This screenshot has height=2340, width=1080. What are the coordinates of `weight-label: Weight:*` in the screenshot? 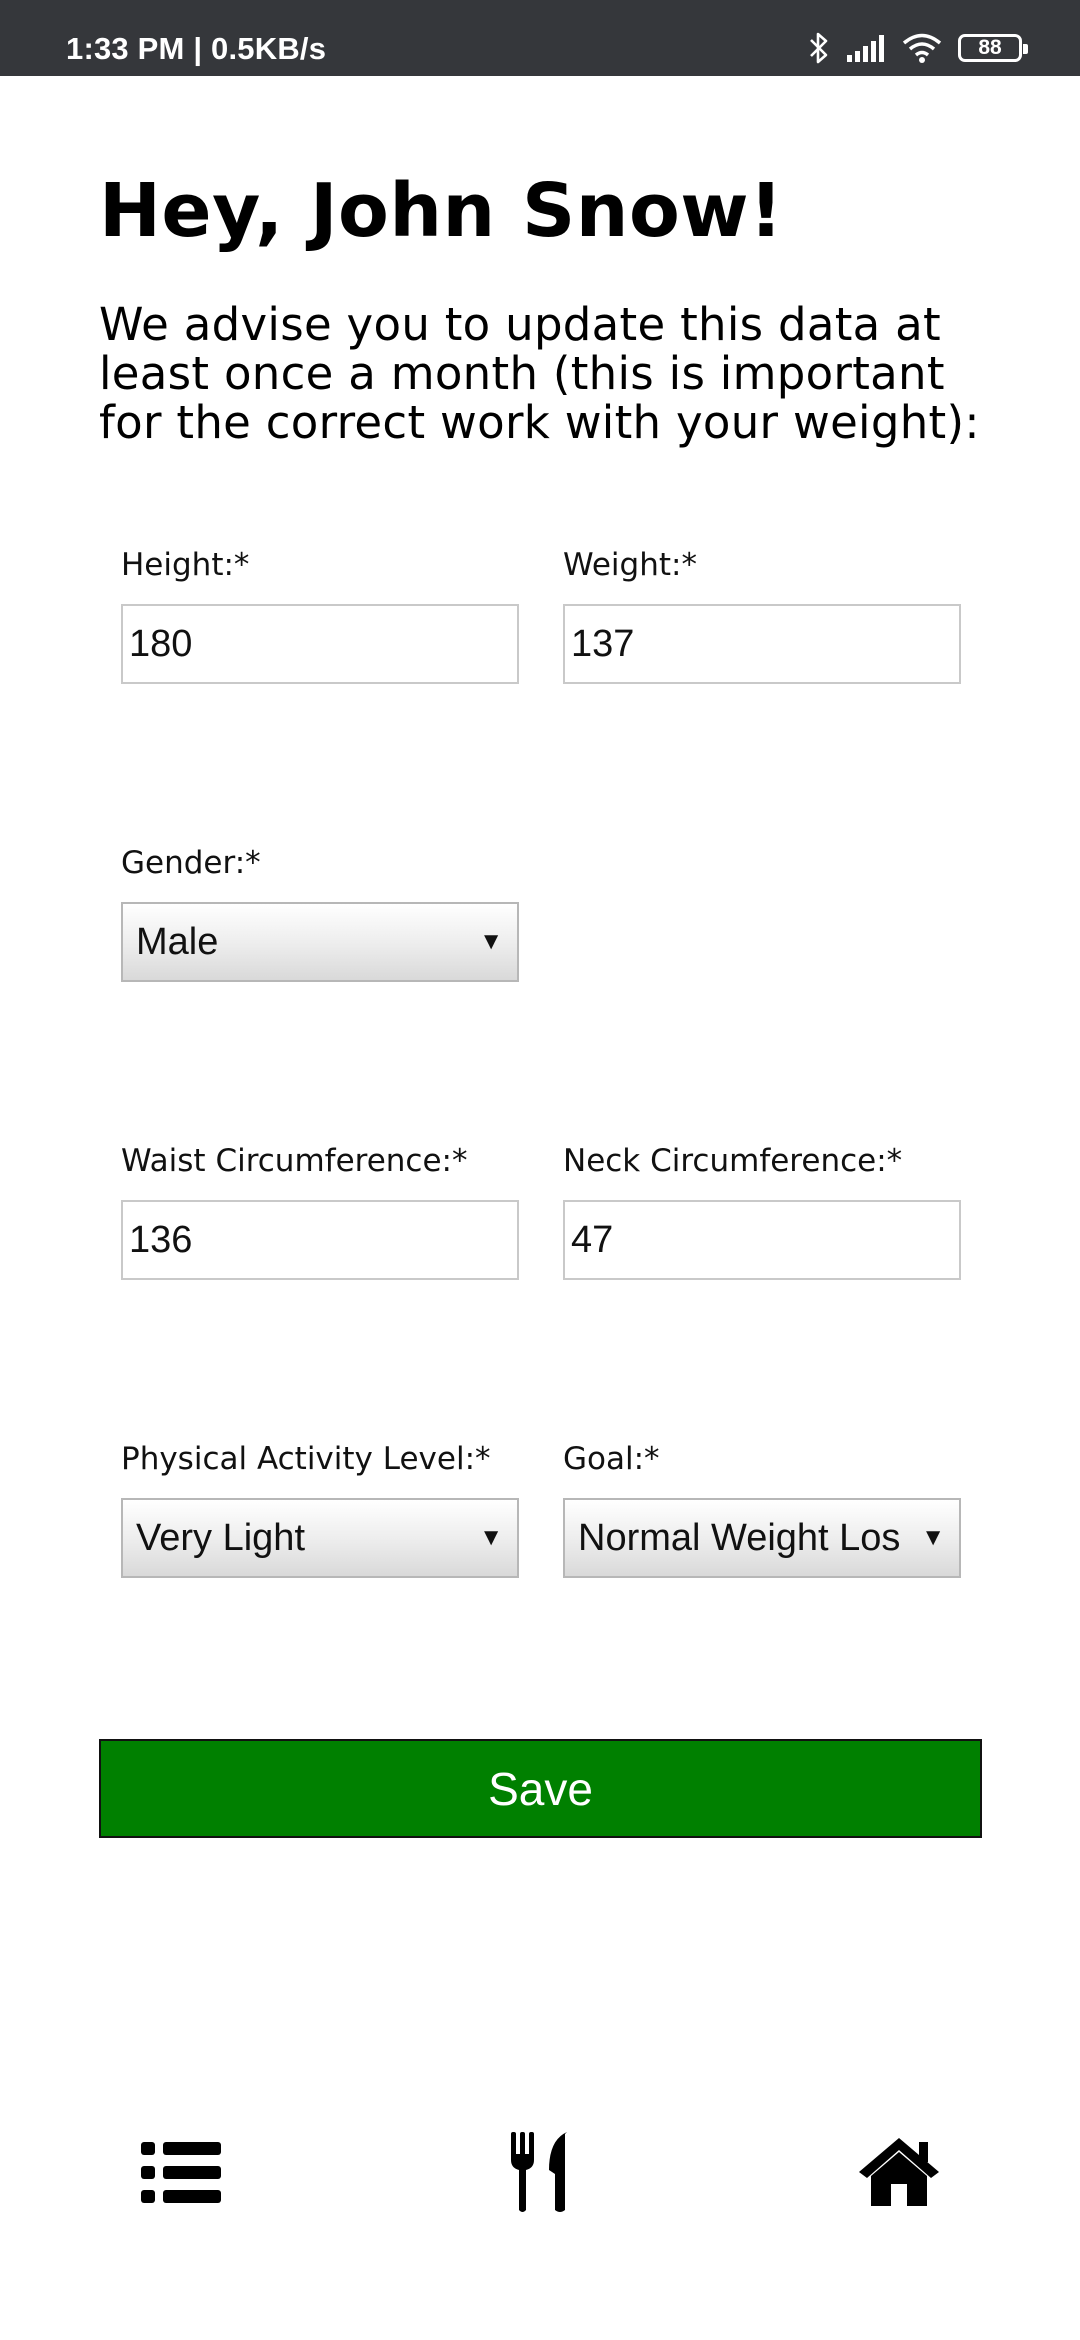 It's located at (630, 565).